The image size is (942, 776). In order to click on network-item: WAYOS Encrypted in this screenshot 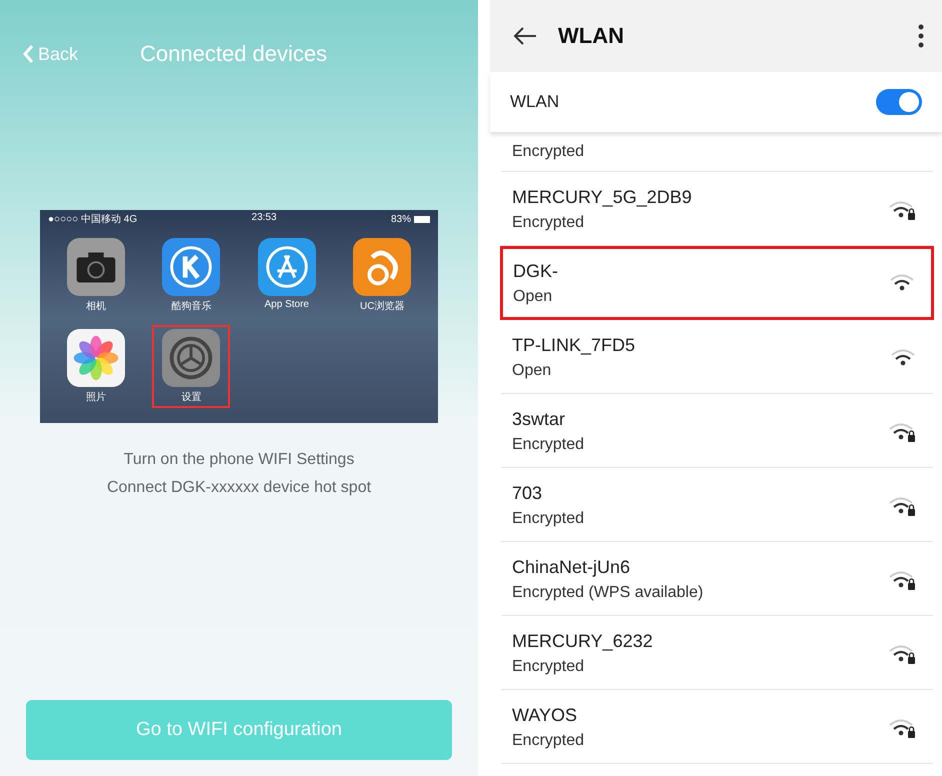, I will do `click(717, 727)`.